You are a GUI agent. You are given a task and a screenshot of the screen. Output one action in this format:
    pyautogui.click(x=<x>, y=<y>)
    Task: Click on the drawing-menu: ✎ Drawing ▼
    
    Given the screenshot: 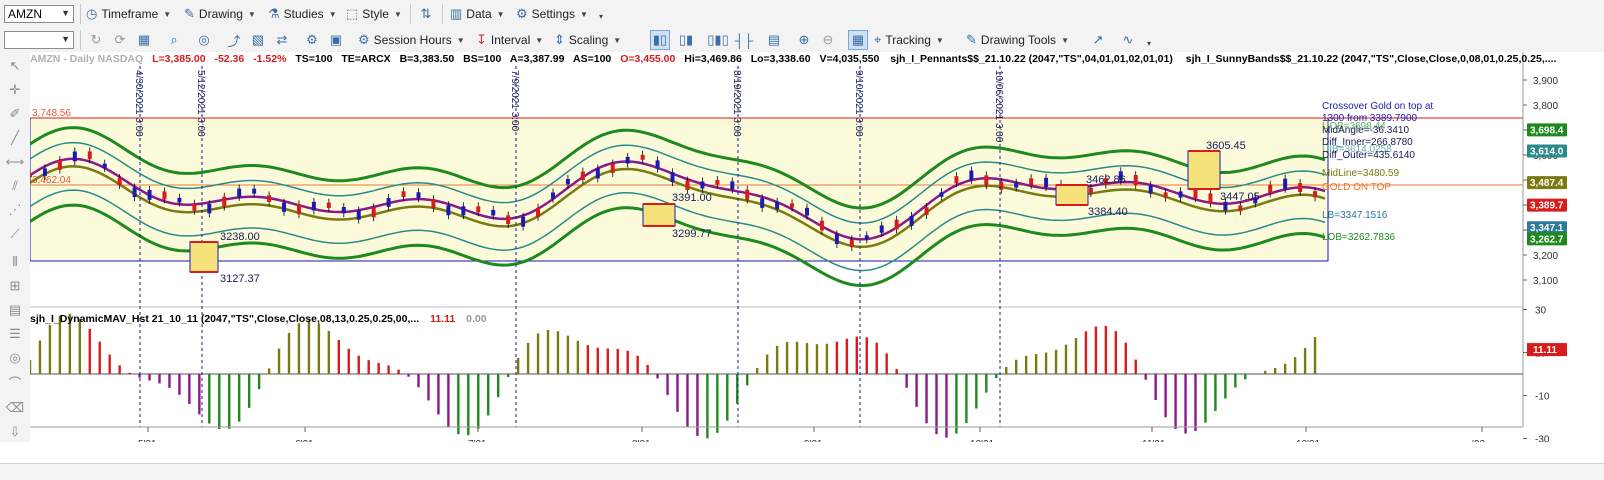 What is the action you would take?
    pyautogui.click(x=220, y=14)
    